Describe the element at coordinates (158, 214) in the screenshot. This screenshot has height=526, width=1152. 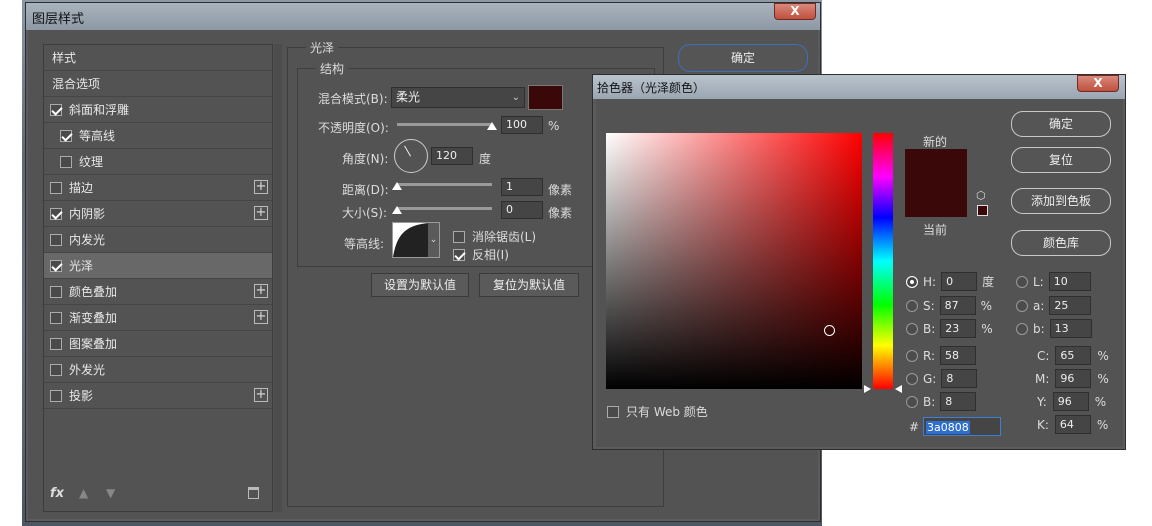
I see `style-item: 内阴影 +` at that location.